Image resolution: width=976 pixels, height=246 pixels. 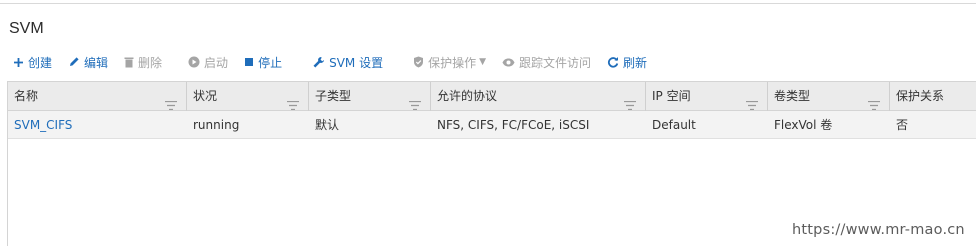 I want to click on column-header-label: 允许的协议, so click(x=467, y=96).